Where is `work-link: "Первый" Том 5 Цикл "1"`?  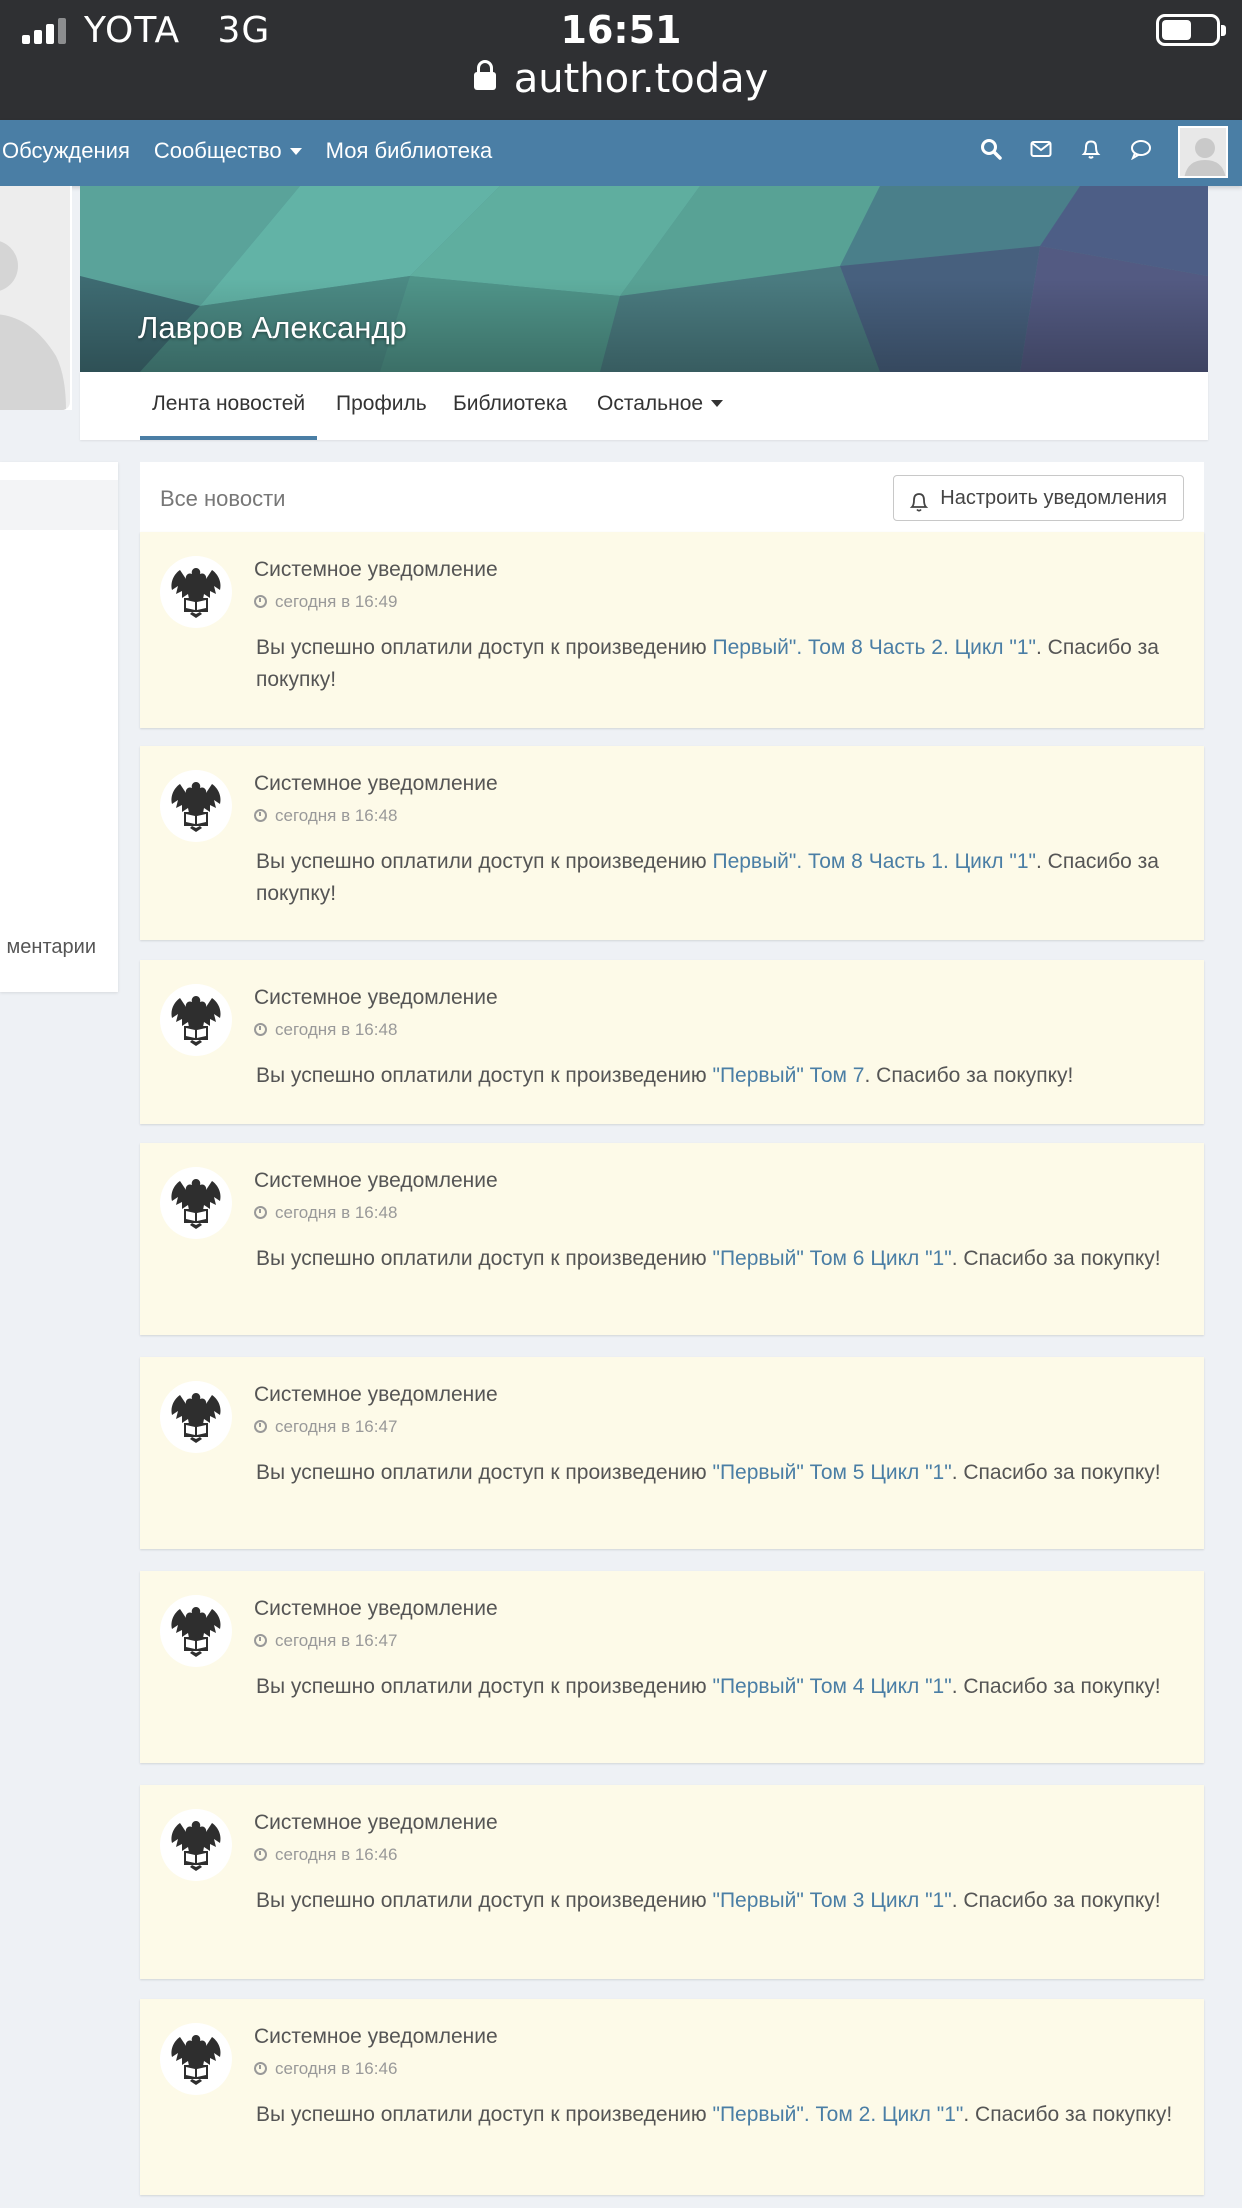 work-link: "Первый" Том 5 Цикл "1" is located at coordinates (831, 1472).